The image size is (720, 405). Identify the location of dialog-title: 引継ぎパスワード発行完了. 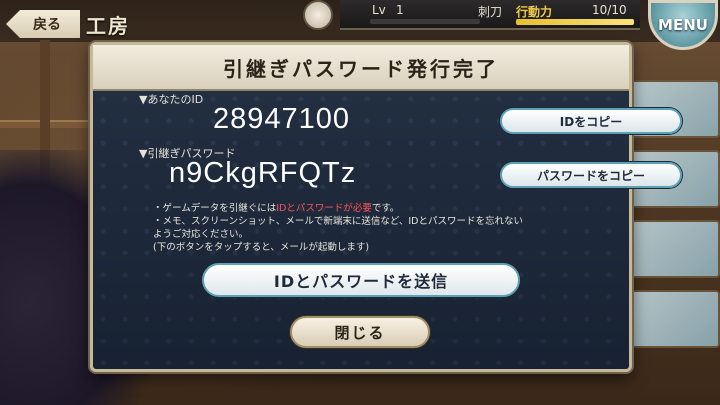
(361, 68).